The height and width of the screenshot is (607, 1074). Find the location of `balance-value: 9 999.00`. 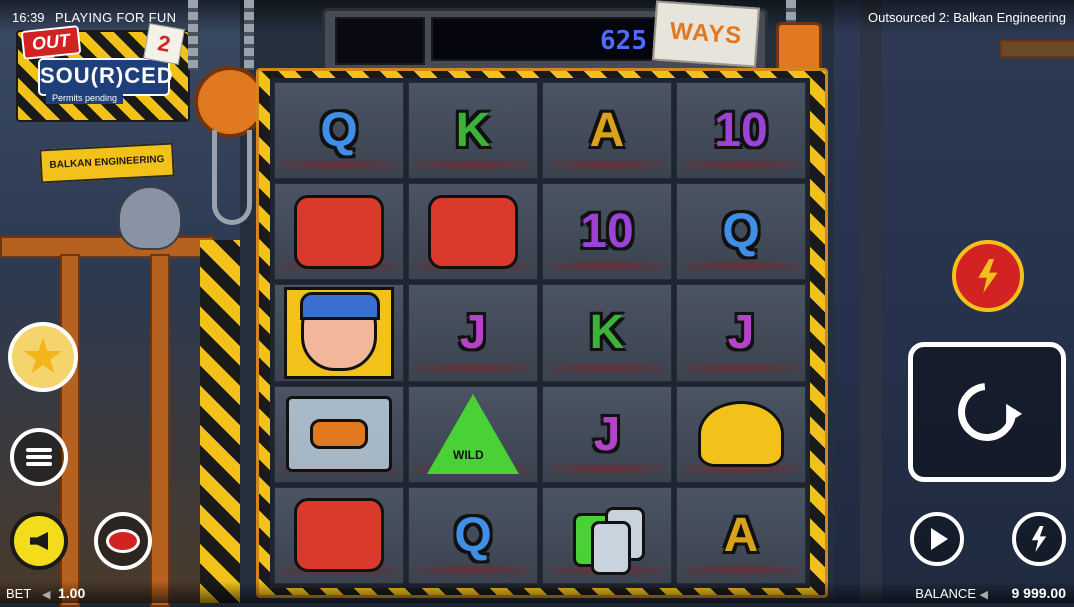

balance-value: 9 999.00 is located at coordinates (1039, 593).